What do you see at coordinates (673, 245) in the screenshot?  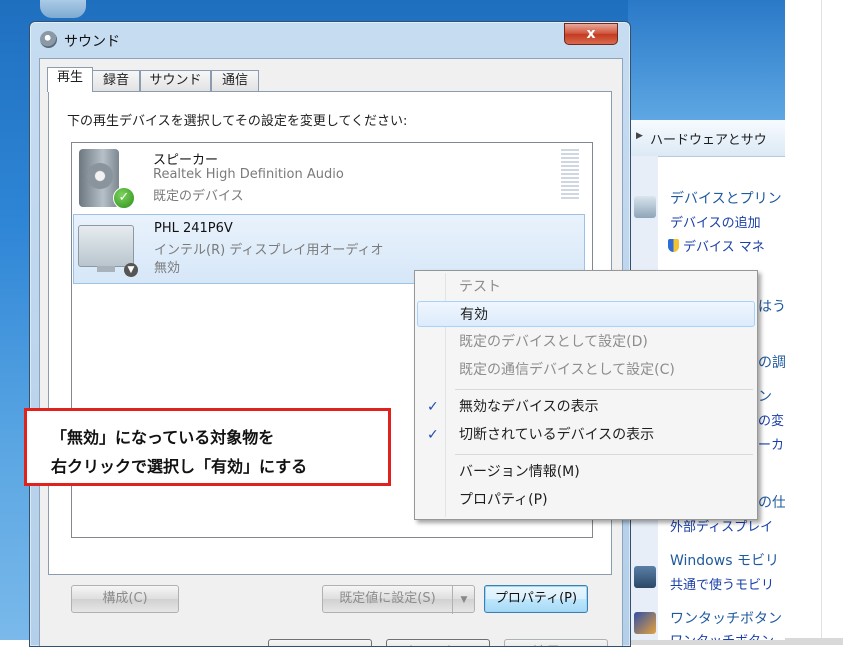 I see `shield-icon` at bounding box center [673, 245].